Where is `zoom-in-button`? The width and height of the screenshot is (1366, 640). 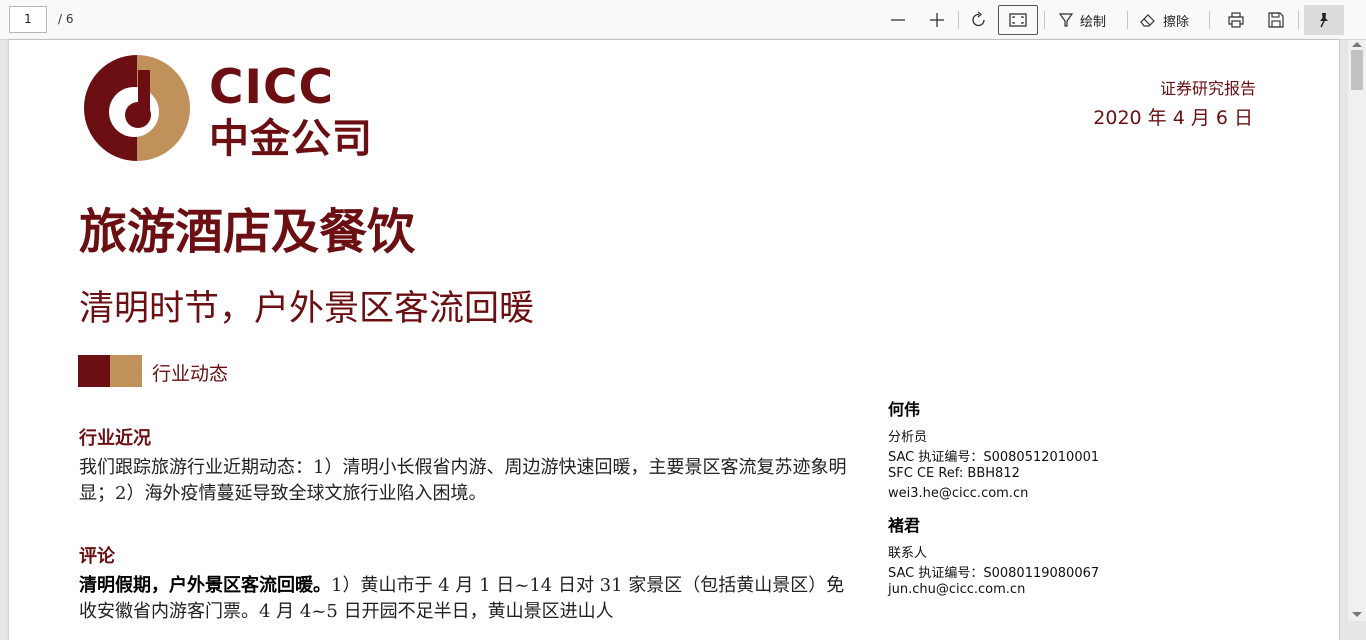
zoom-in-button is located at coordinates (937, 20).